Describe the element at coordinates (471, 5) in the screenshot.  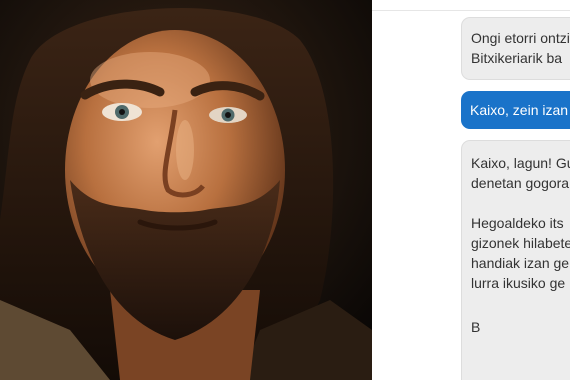
I see `chat-top-bar` at that location.